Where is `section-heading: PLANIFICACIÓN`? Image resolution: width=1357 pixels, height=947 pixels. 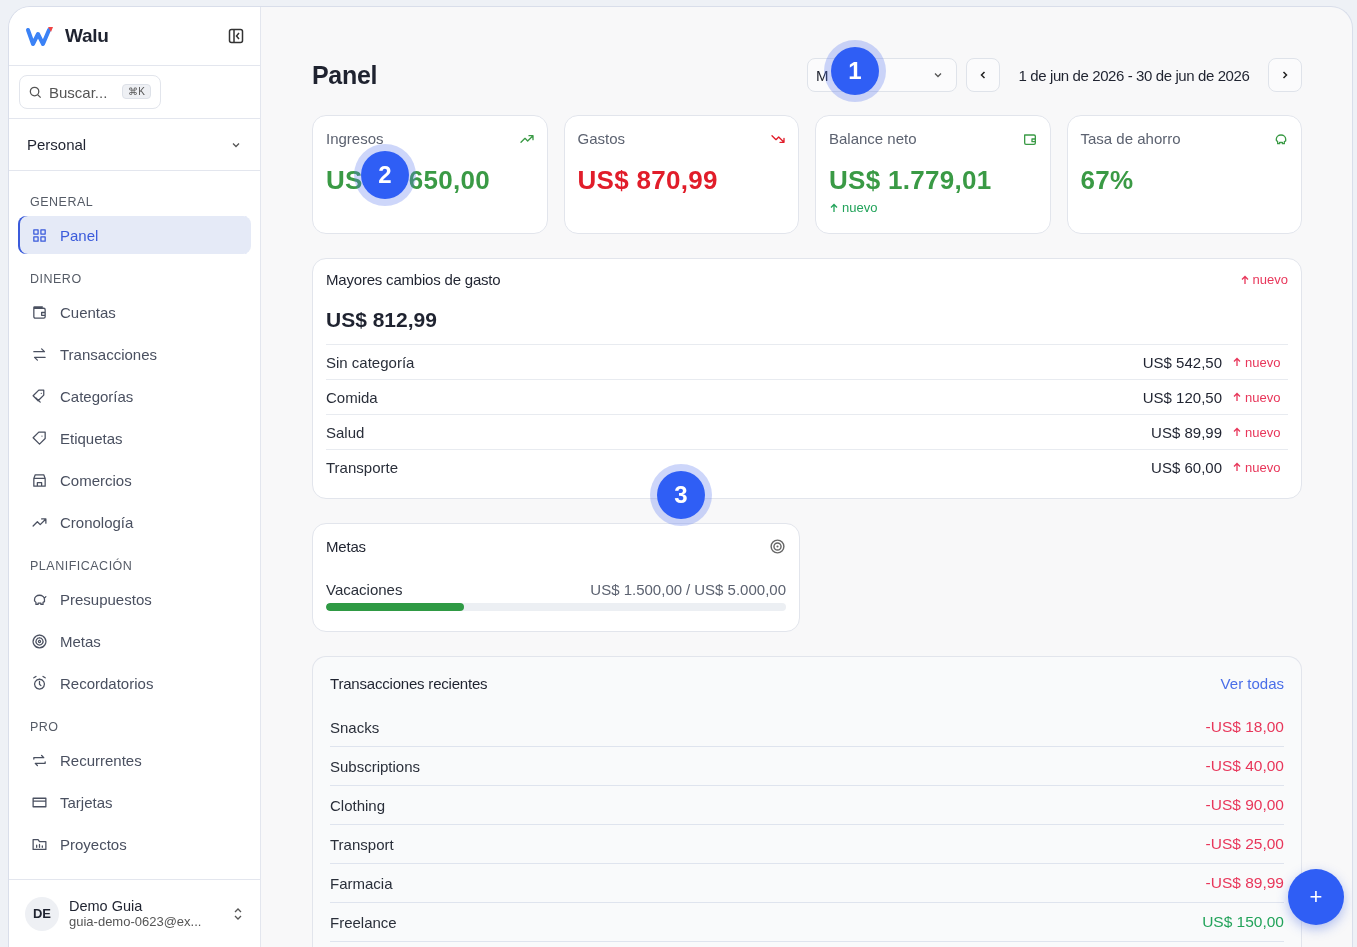 section-heading: PLANIFICACIÓN is located at coordinates (81, 566).